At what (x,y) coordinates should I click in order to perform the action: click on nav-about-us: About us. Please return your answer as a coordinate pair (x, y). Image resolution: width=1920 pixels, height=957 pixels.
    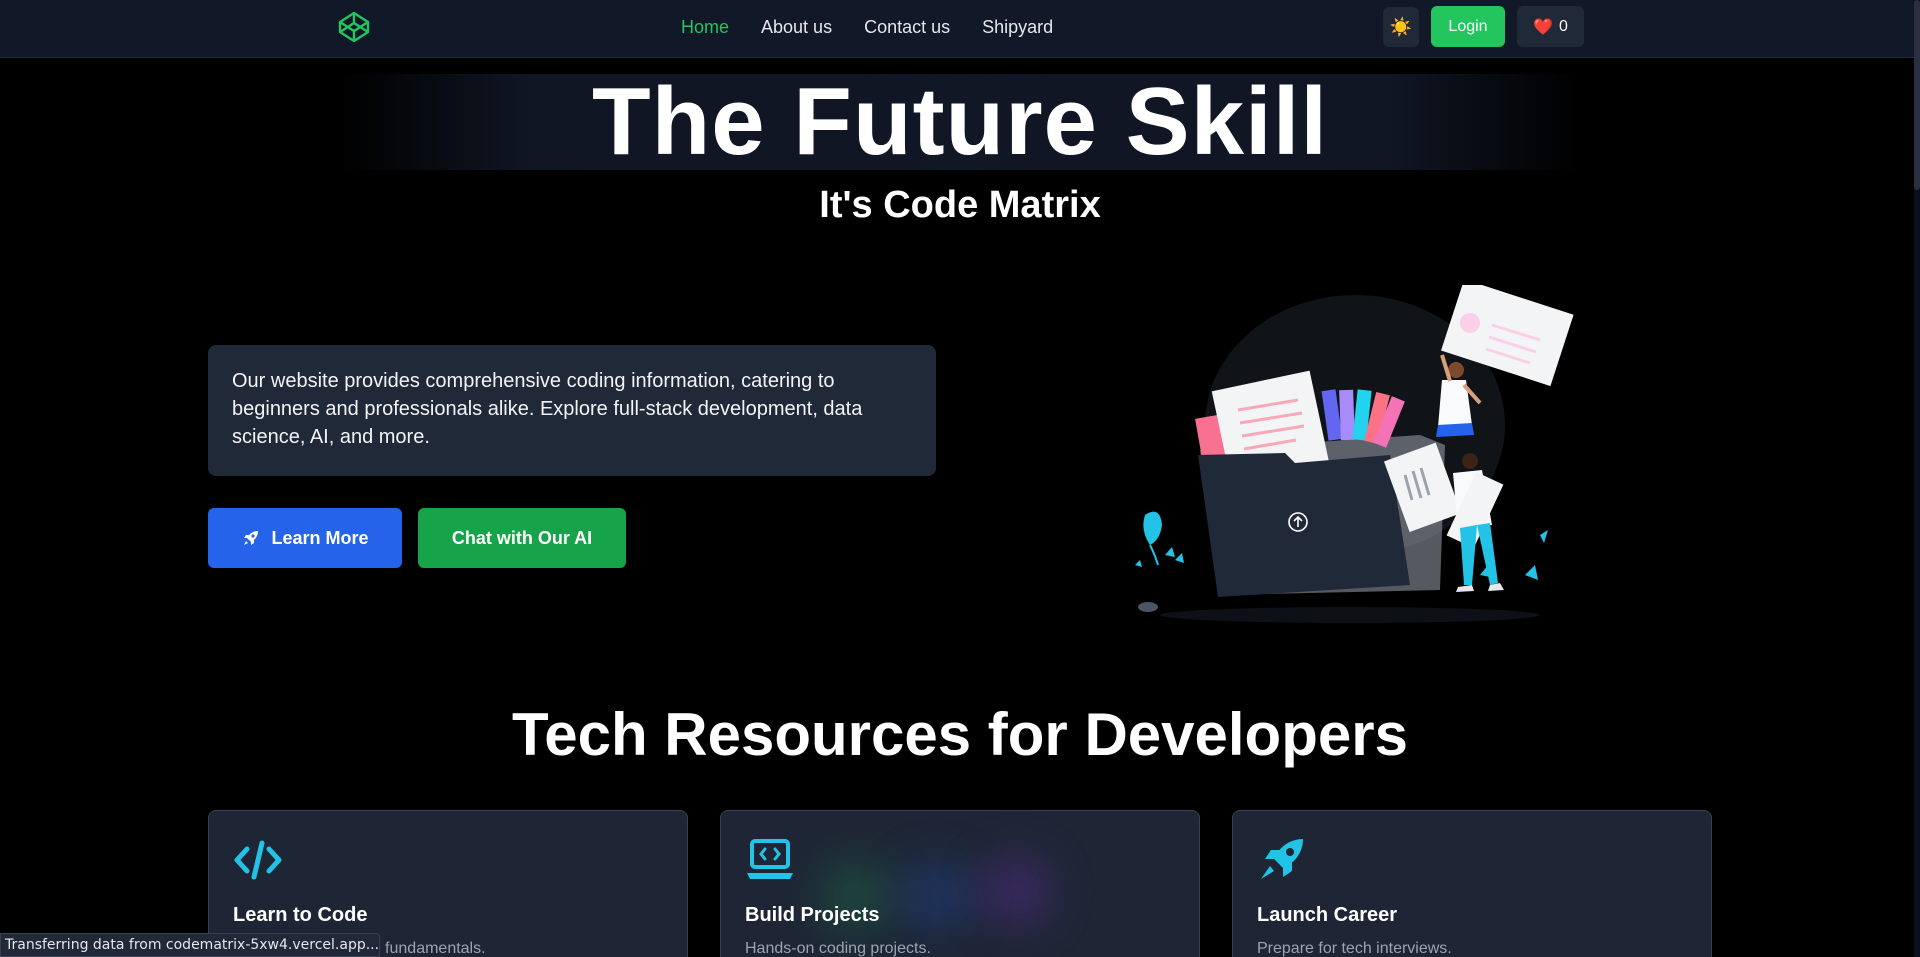
    Looking at the image, I should click on (796, 27).